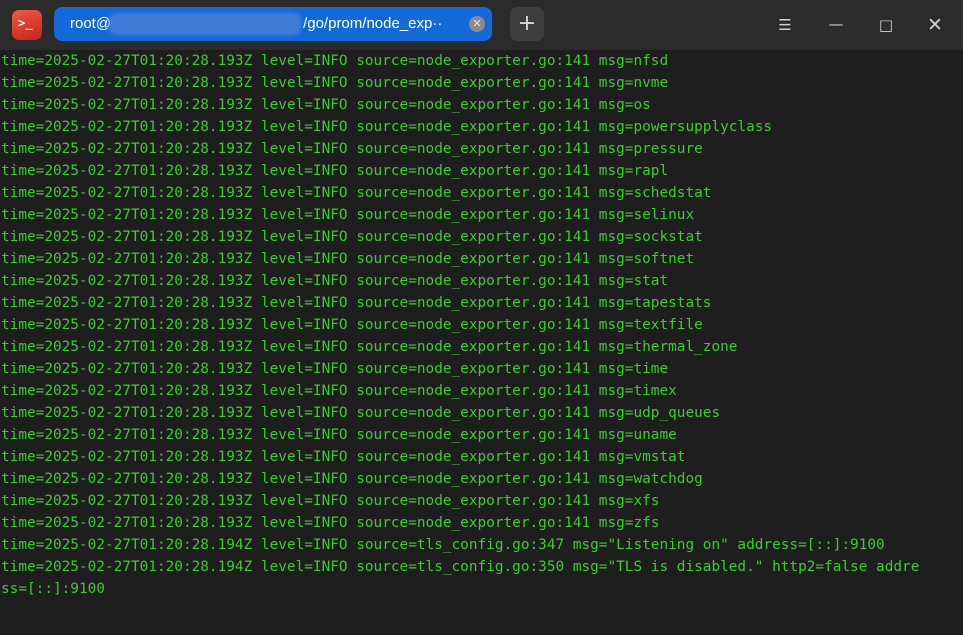 Image resolution: width=963 pixels, height=635 pixels. I want to click on title-bar: >_ root@ /go/prom/node_exp·· ✕ + ☰ — □ ✕, so click(481, 25).